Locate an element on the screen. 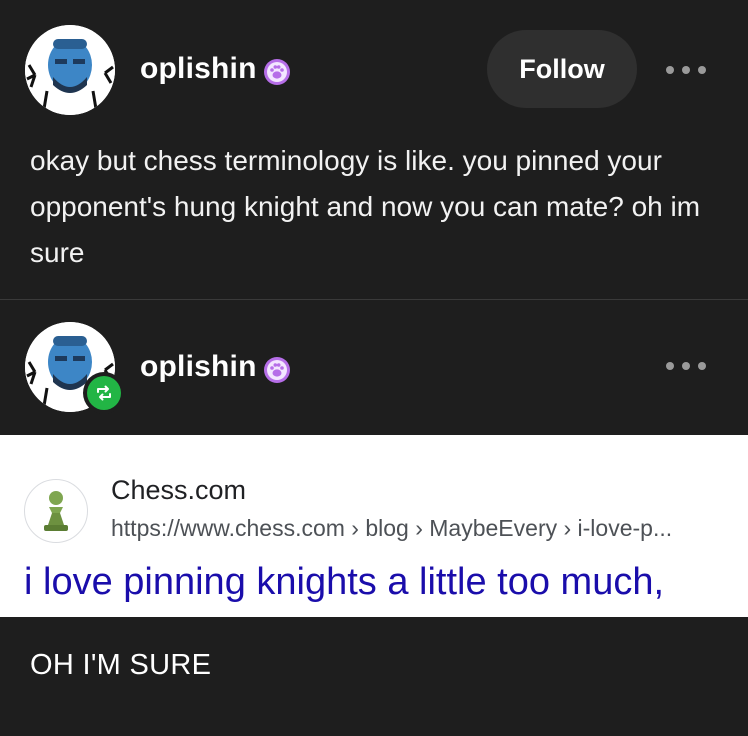 The width and height of the screenshot is (748, 736). chess-pawn-icon is located at coordinates (56, 511).